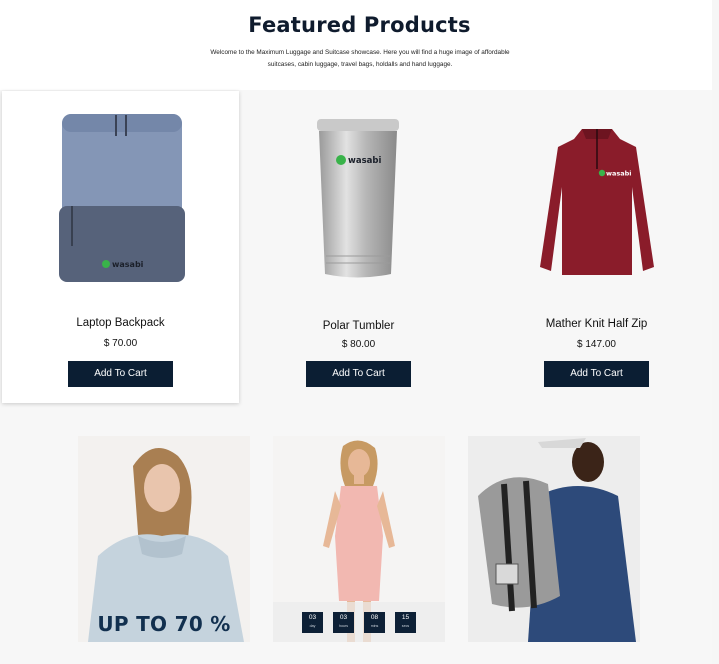  Describe the element at coordinates (120, 198) in the screenshot. I see `backpack-image: wasabi` at that location.